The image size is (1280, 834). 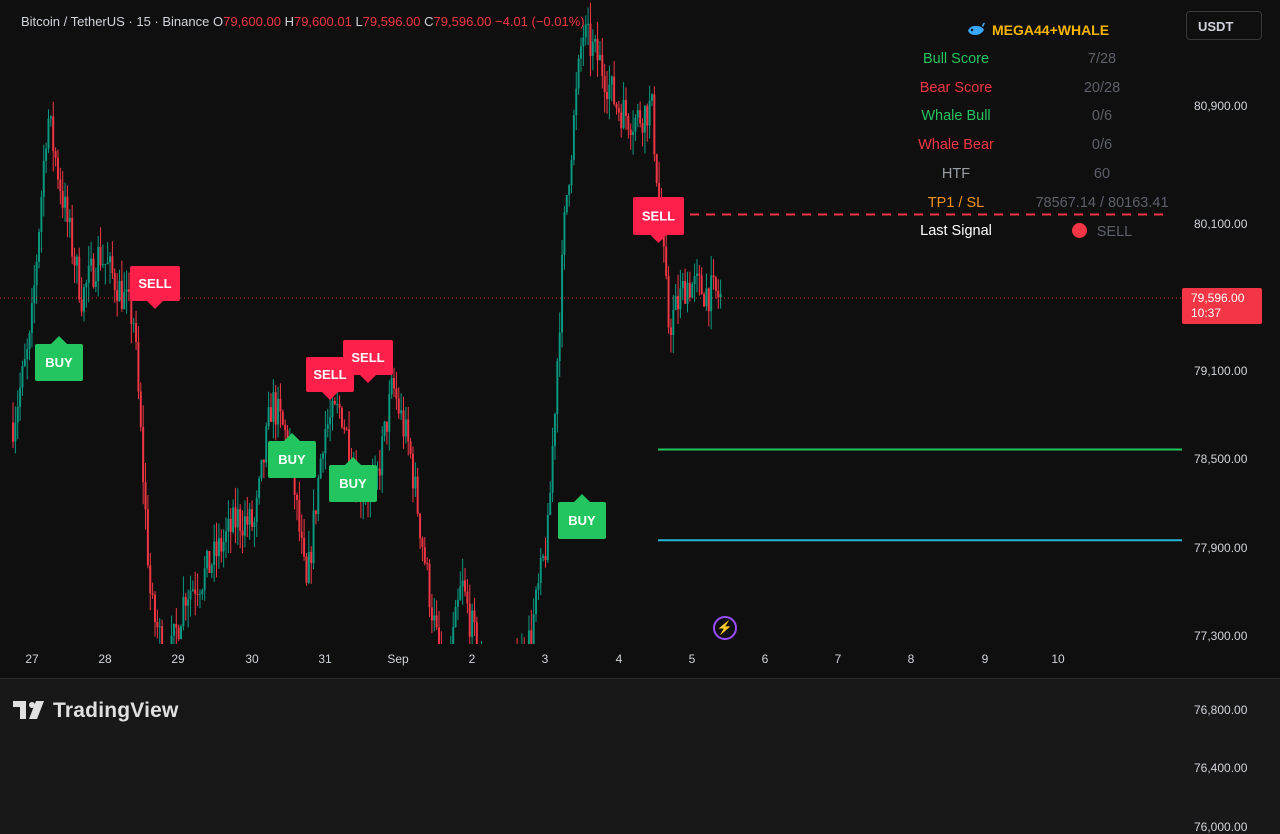 I want to click on tradingview-logo-icon, so click(x=28, y=710).